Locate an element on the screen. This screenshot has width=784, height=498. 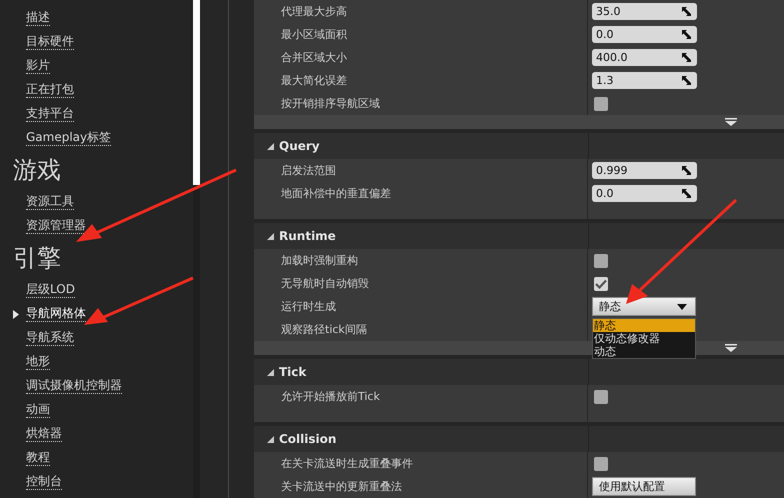
sidebar-item: 目标硬件 is located at coordinates (50, 42).